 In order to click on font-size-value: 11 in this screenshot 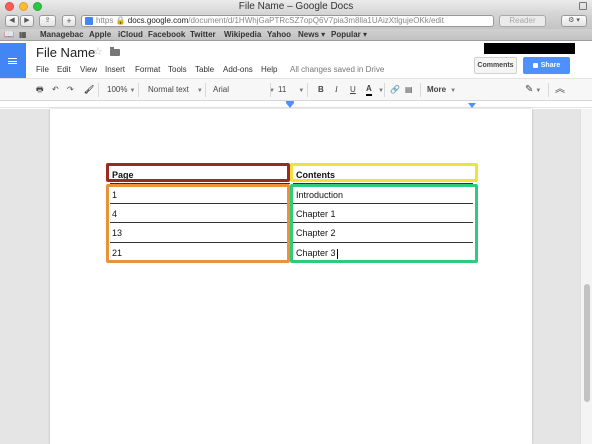, I will do `click(282, 89)`.